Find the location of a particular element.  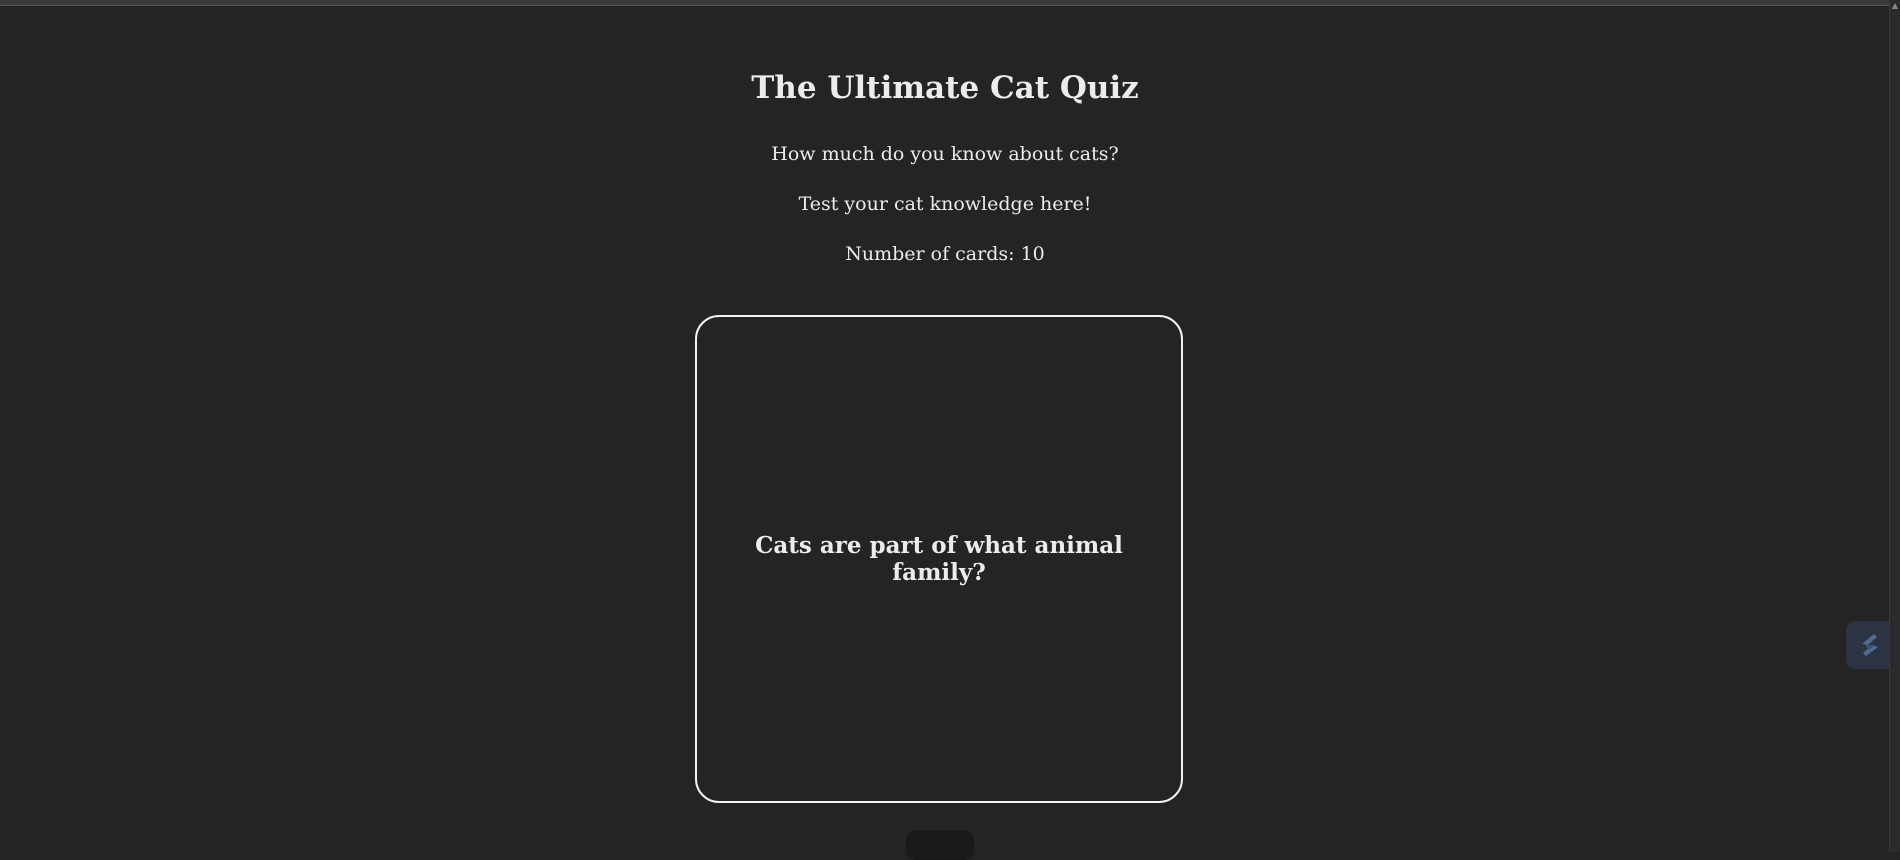

flashcard: Cats are part of what animal family? is located at coordinates (939, 559).